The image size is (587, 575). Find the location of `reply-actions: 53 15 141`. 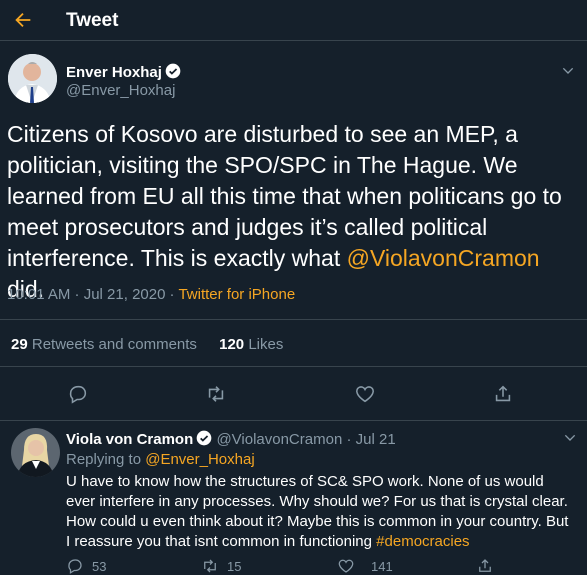

reply-actions: 53 15 141 is located at coordinates (293, 566).